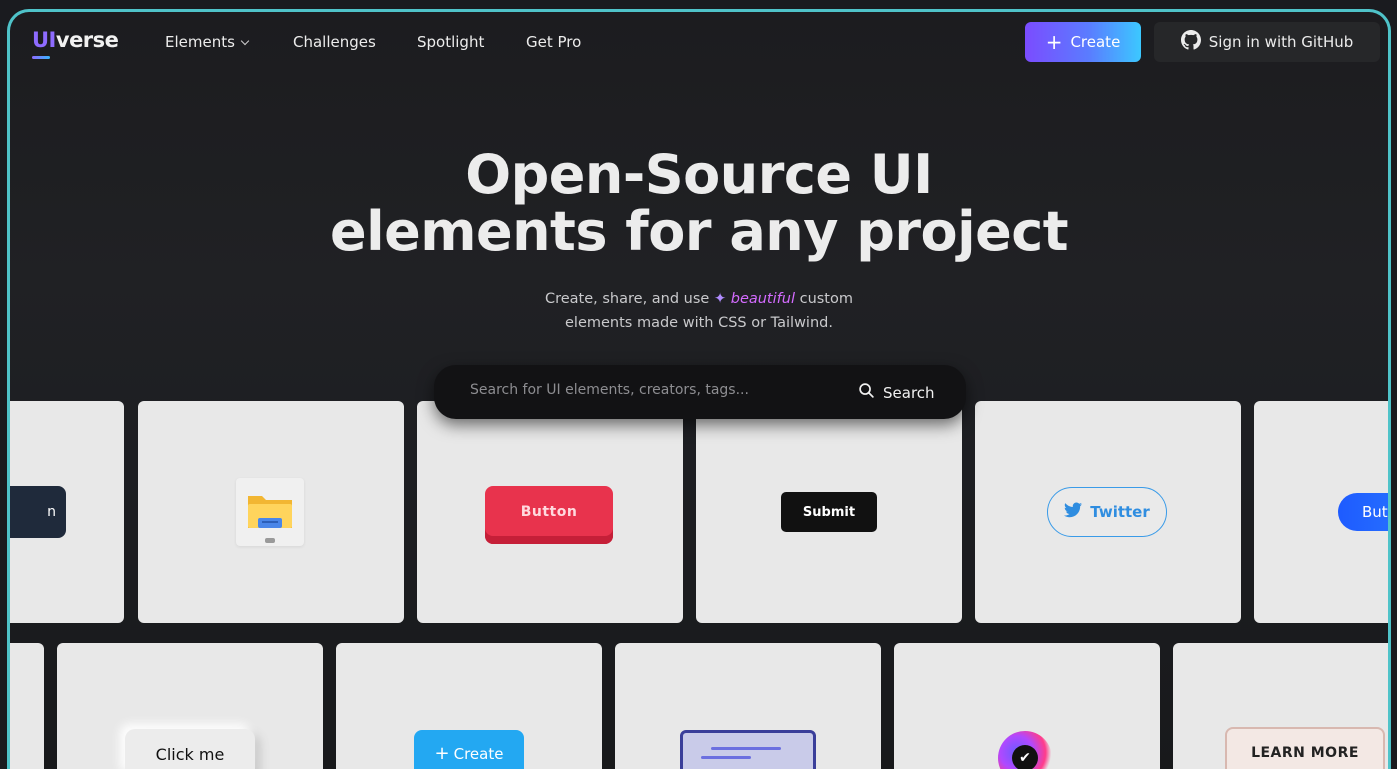 The height and width of the screenshot is (769, 1397). Describe the element at coordinates (38, 512) in the screenshot. I see `dark-button-preview: n` at that location.